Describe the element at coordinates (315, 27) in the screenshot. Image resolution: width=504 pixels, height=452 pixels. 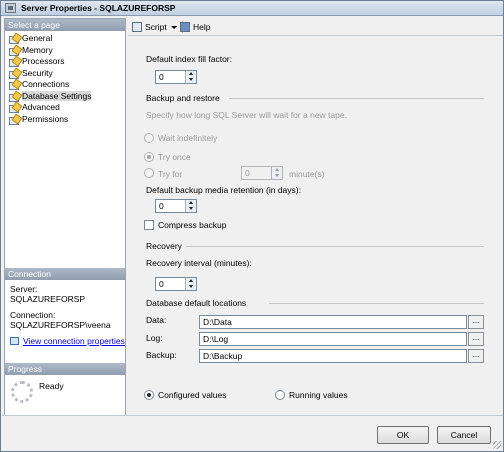
I see `toolbar: Script Help` at that location.